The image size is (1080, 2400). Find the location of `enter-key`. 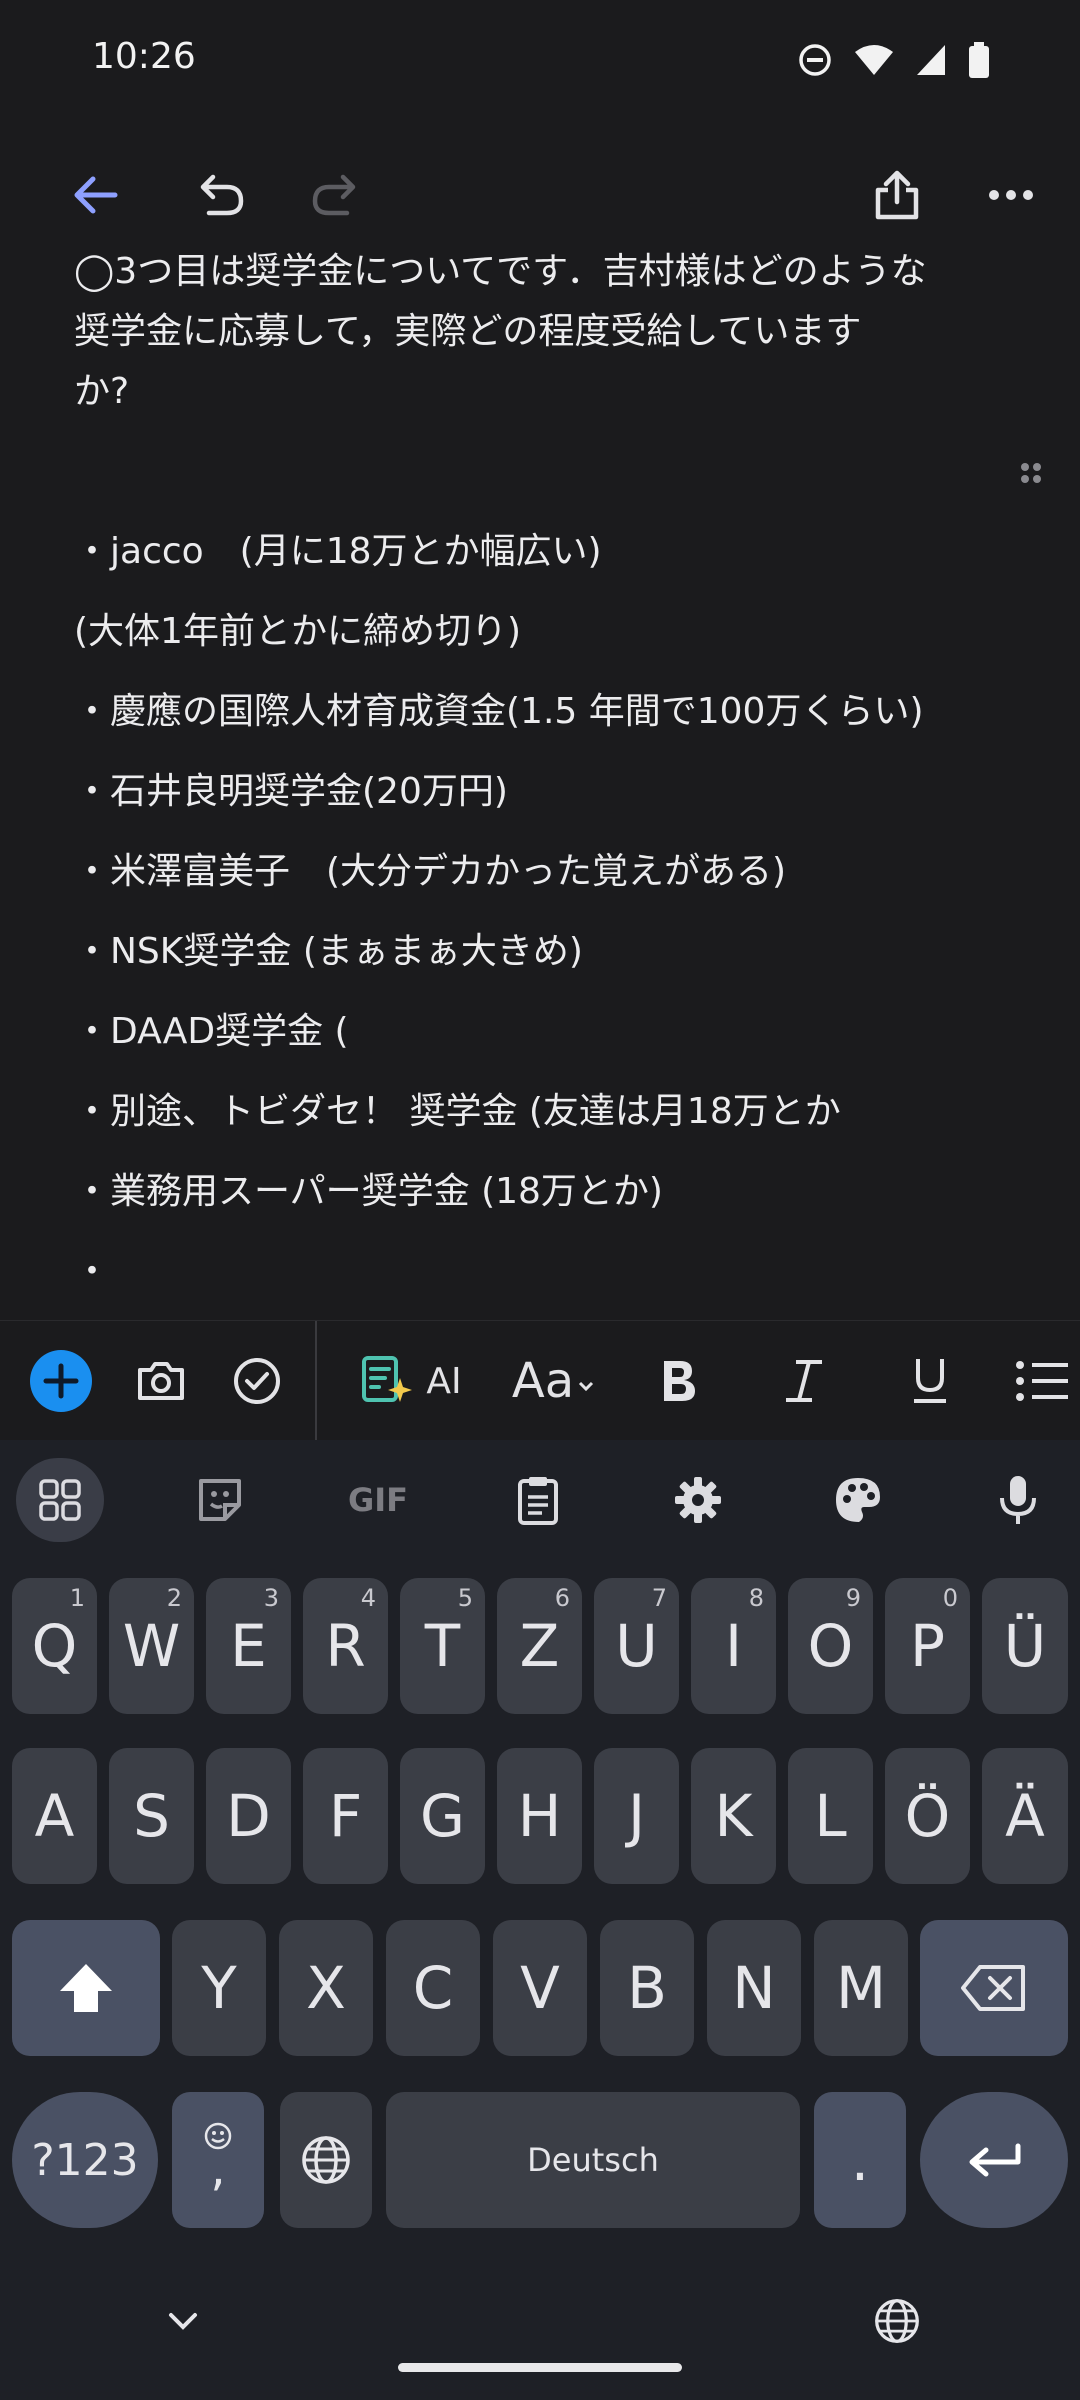

enter-key is located at coordinates (994, 2160).